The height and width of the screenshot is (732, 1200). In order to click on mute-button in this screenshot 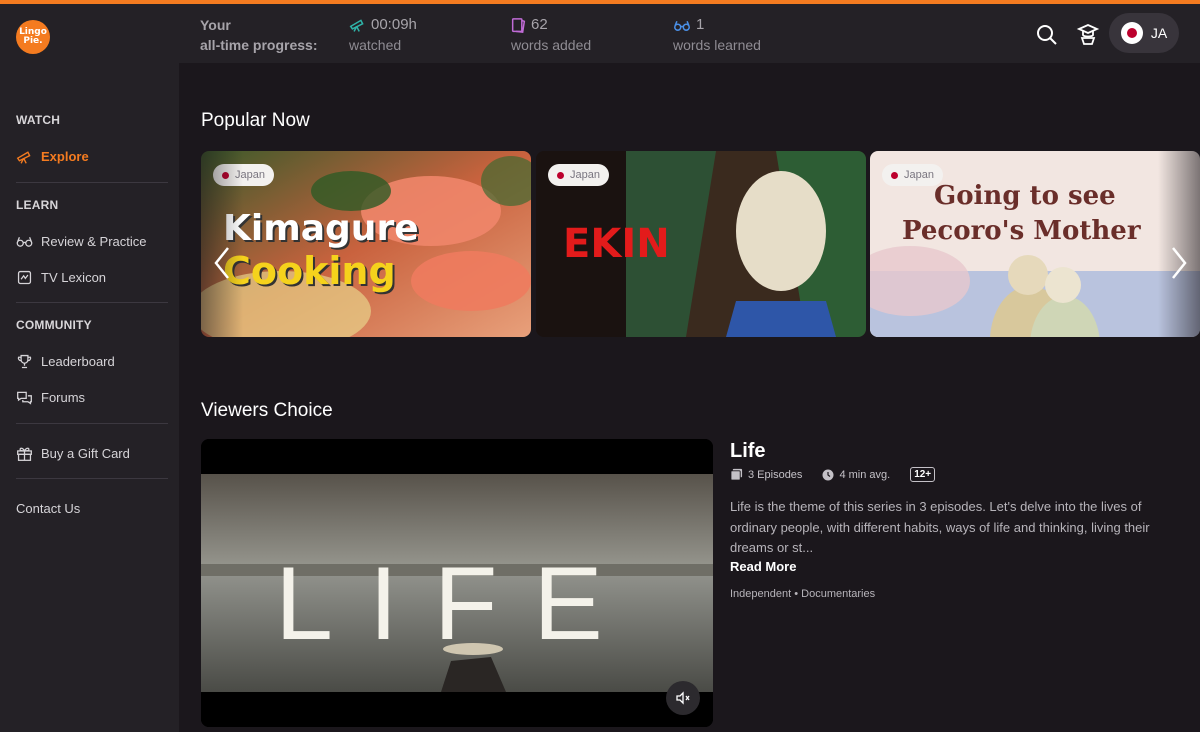, I will do `click(683, 698)`.